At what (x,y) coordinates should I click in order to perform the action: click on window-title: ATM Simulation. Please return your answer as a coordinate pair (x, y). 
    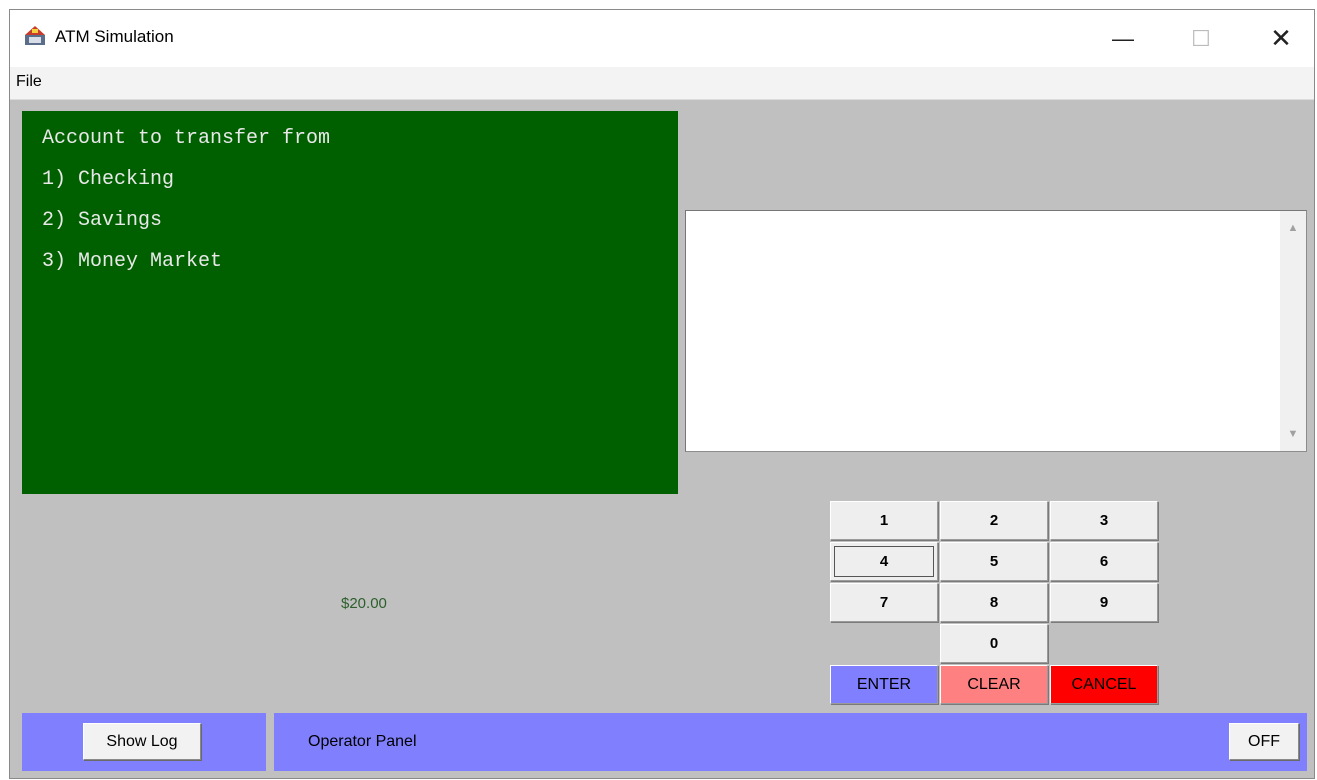
    Looking at the image, I should click on (114, 36).